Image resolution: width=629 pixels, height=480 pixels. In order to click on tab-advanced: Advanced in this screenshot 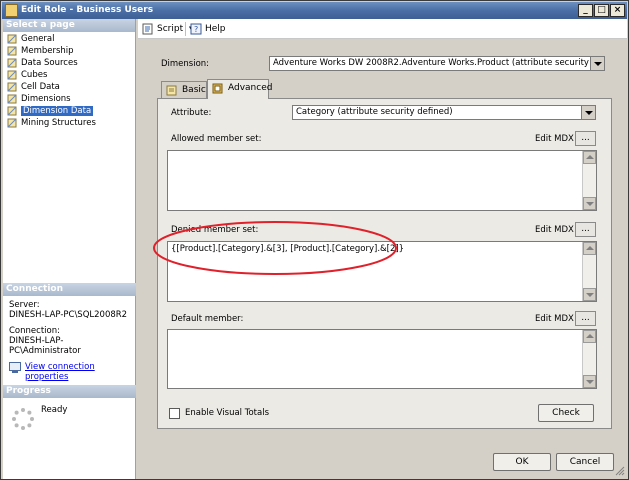, I will do `click(240, 89)`.